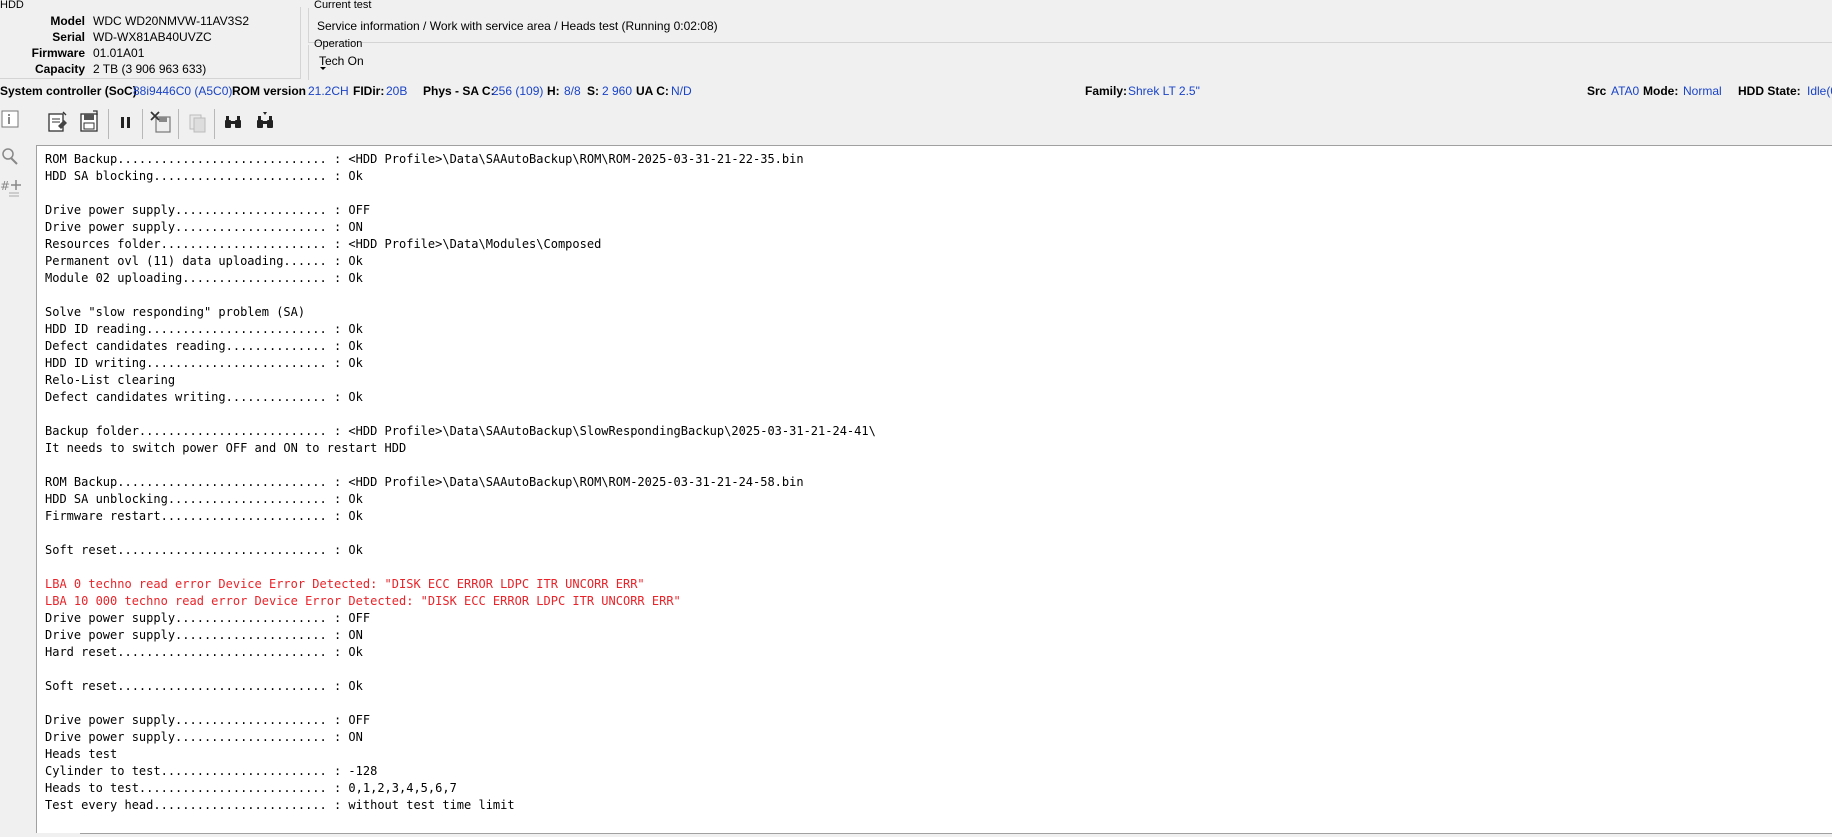  I want to click on log-line: Solve "slow responding" problem (SA), so click(175, 312).